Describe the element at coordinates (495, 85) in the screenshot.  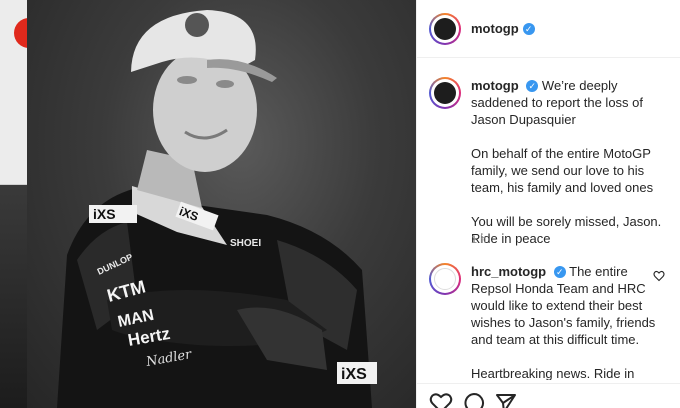
I see `caption-username: motogp` at that location.